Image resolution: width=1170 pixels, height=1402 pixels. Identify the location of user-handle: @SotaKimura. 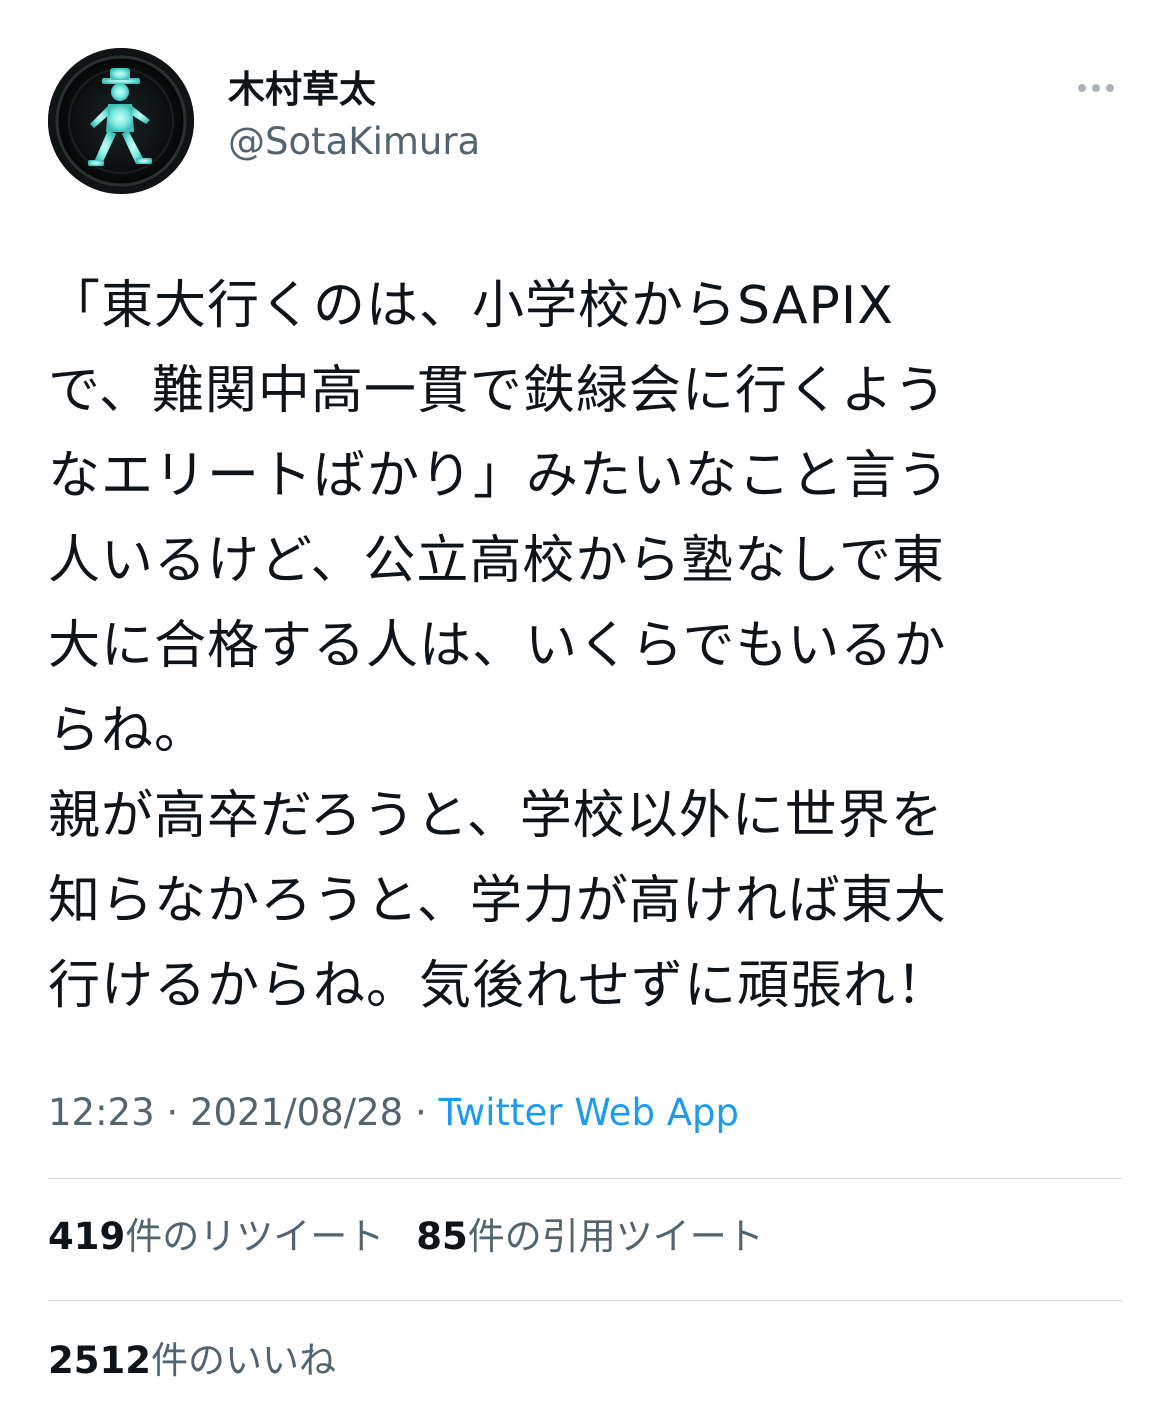
(354, 142).